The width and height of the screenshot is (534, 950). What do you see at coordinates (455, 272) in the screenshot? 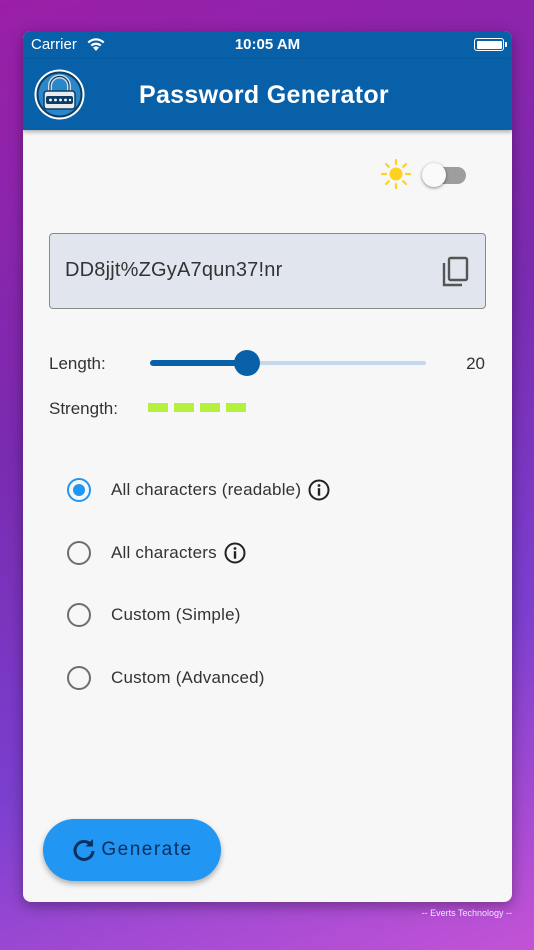
I see `copy-icon` at bounding box center [455, 272].